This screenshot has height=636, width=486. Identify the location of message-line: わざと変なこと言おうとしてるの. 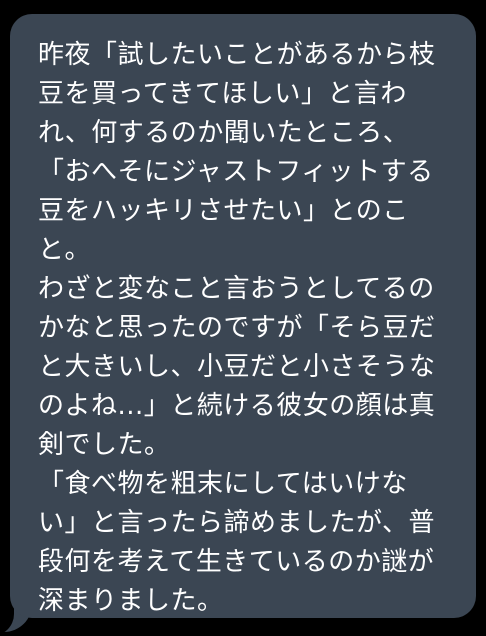
(236, 289).